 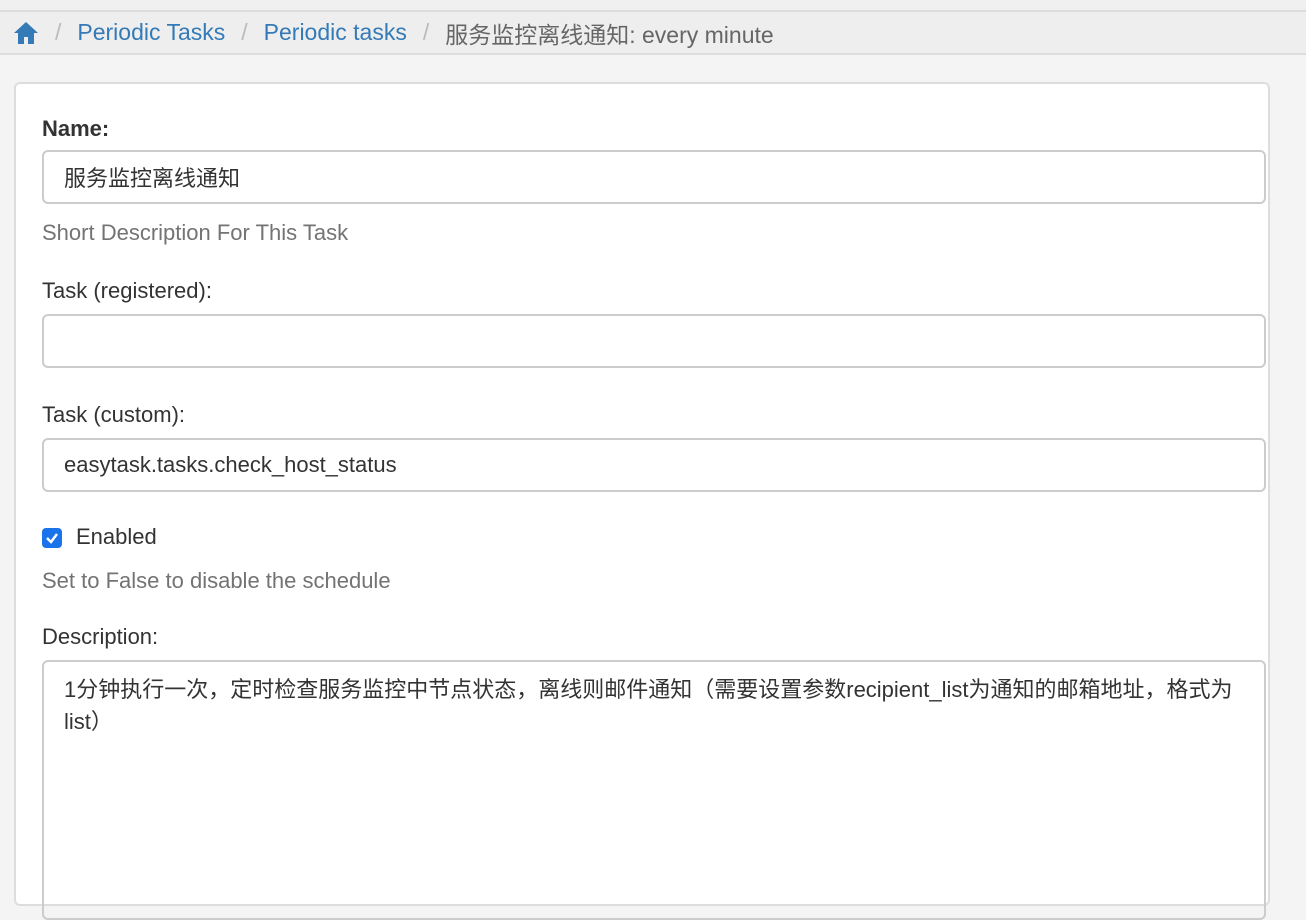 I want to click on breadcrumb-current: 服务监控离线通知: every minute, so click(x=609, y=34).